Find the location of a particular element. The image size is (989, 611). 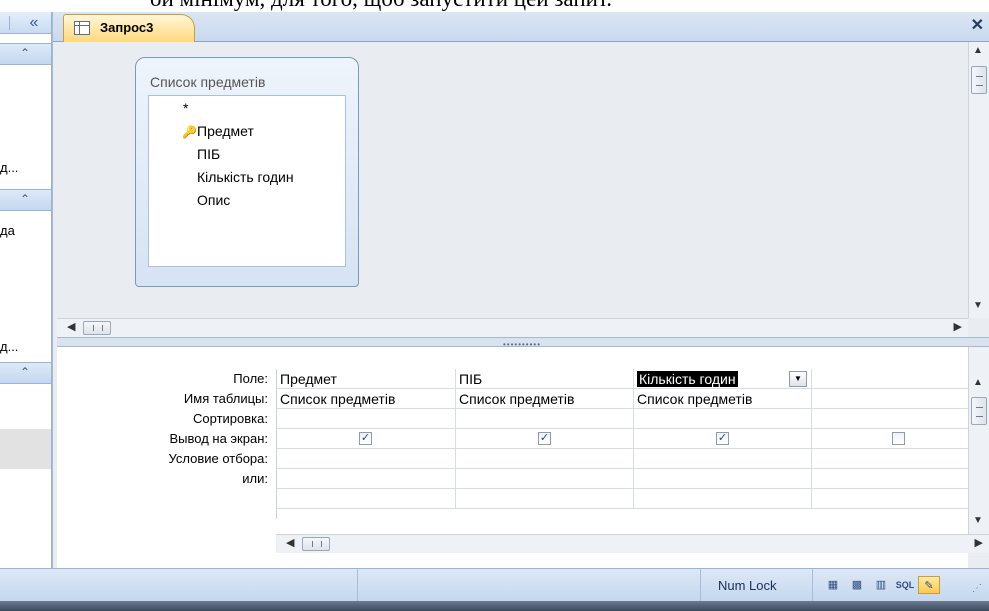

grid-row-sort is located at coordinates (623, 419).